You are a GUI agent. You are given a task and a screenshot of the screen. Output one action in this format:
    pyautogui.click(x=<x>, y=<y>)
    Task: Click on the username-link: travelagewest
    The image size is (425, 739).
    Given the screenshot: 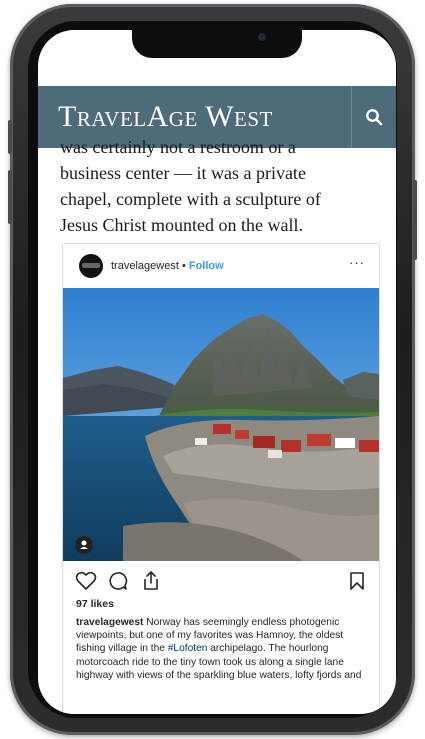 What is the action you would take?
    pyautogui.click(x=145, y=266)
    